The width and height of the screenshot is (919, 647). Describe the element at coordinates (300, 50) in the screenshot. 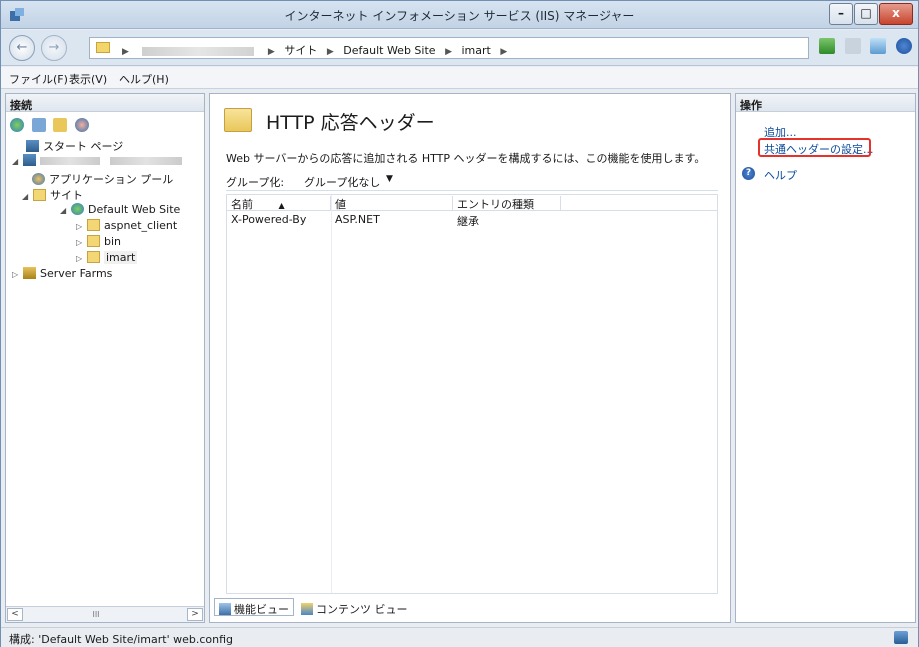

I see `breadcrumb-sites: サイト` at that location.